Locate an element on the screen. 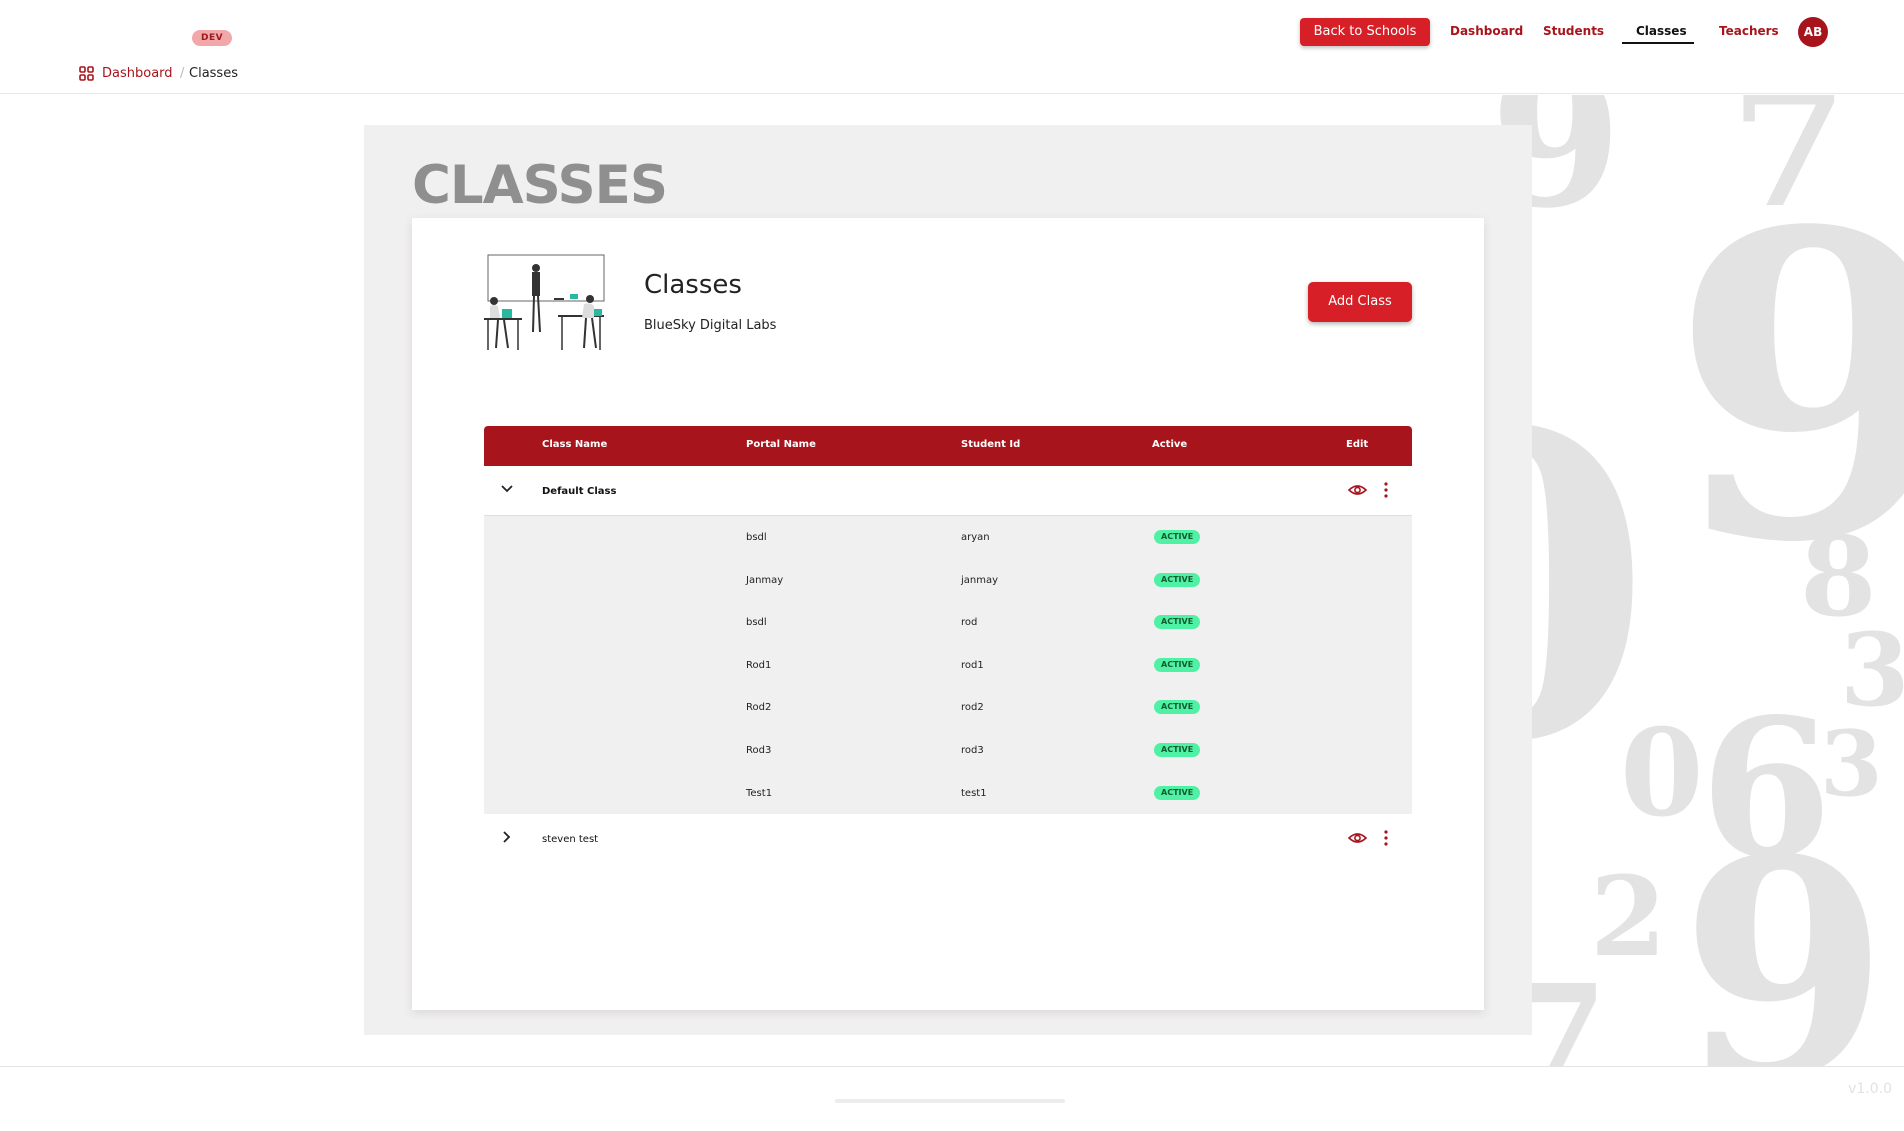 The image size is (1904, 1131). column-header-edit: Edit is located at coordinates (1357, 444).